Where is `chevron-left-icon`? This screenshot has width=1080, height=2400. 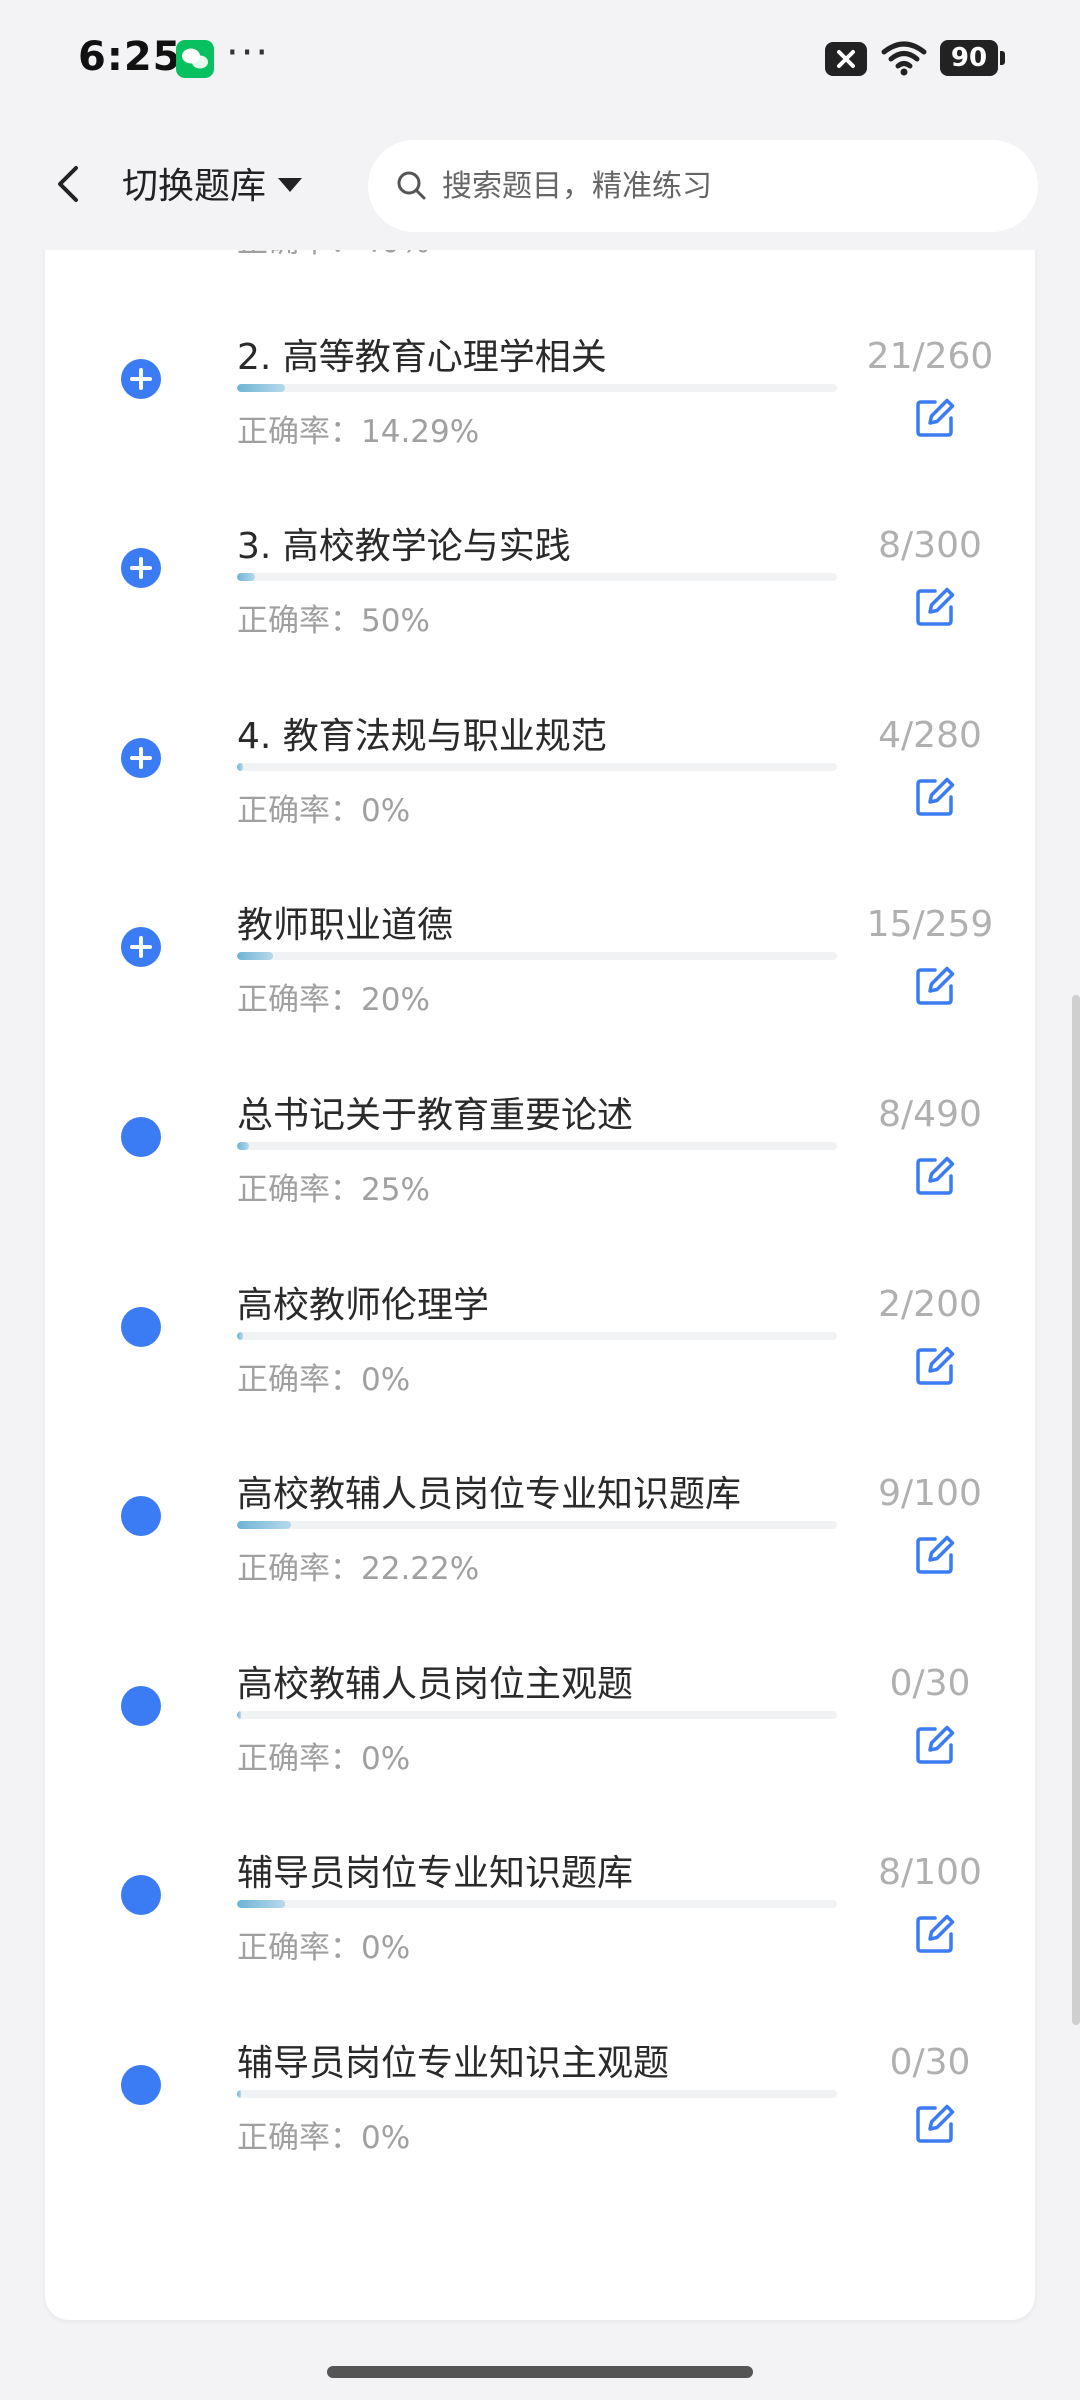 chevron-left-icon is located at coordinates (68, 184).